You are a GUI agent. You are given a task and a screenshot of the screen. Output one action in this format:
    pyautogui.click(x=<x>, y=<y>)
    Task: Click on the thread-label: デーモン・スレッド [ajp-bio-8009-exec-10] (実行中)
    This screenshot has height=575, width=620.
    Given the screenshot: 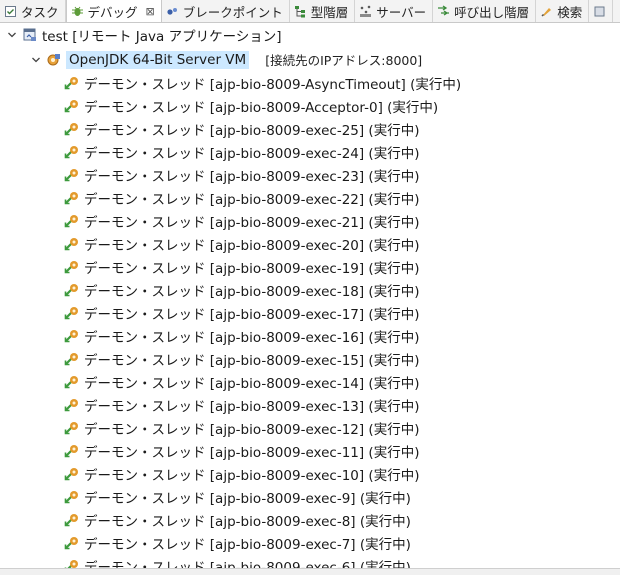 What is the action you would take?
    pyautogui.click(x=252, y=475)
    